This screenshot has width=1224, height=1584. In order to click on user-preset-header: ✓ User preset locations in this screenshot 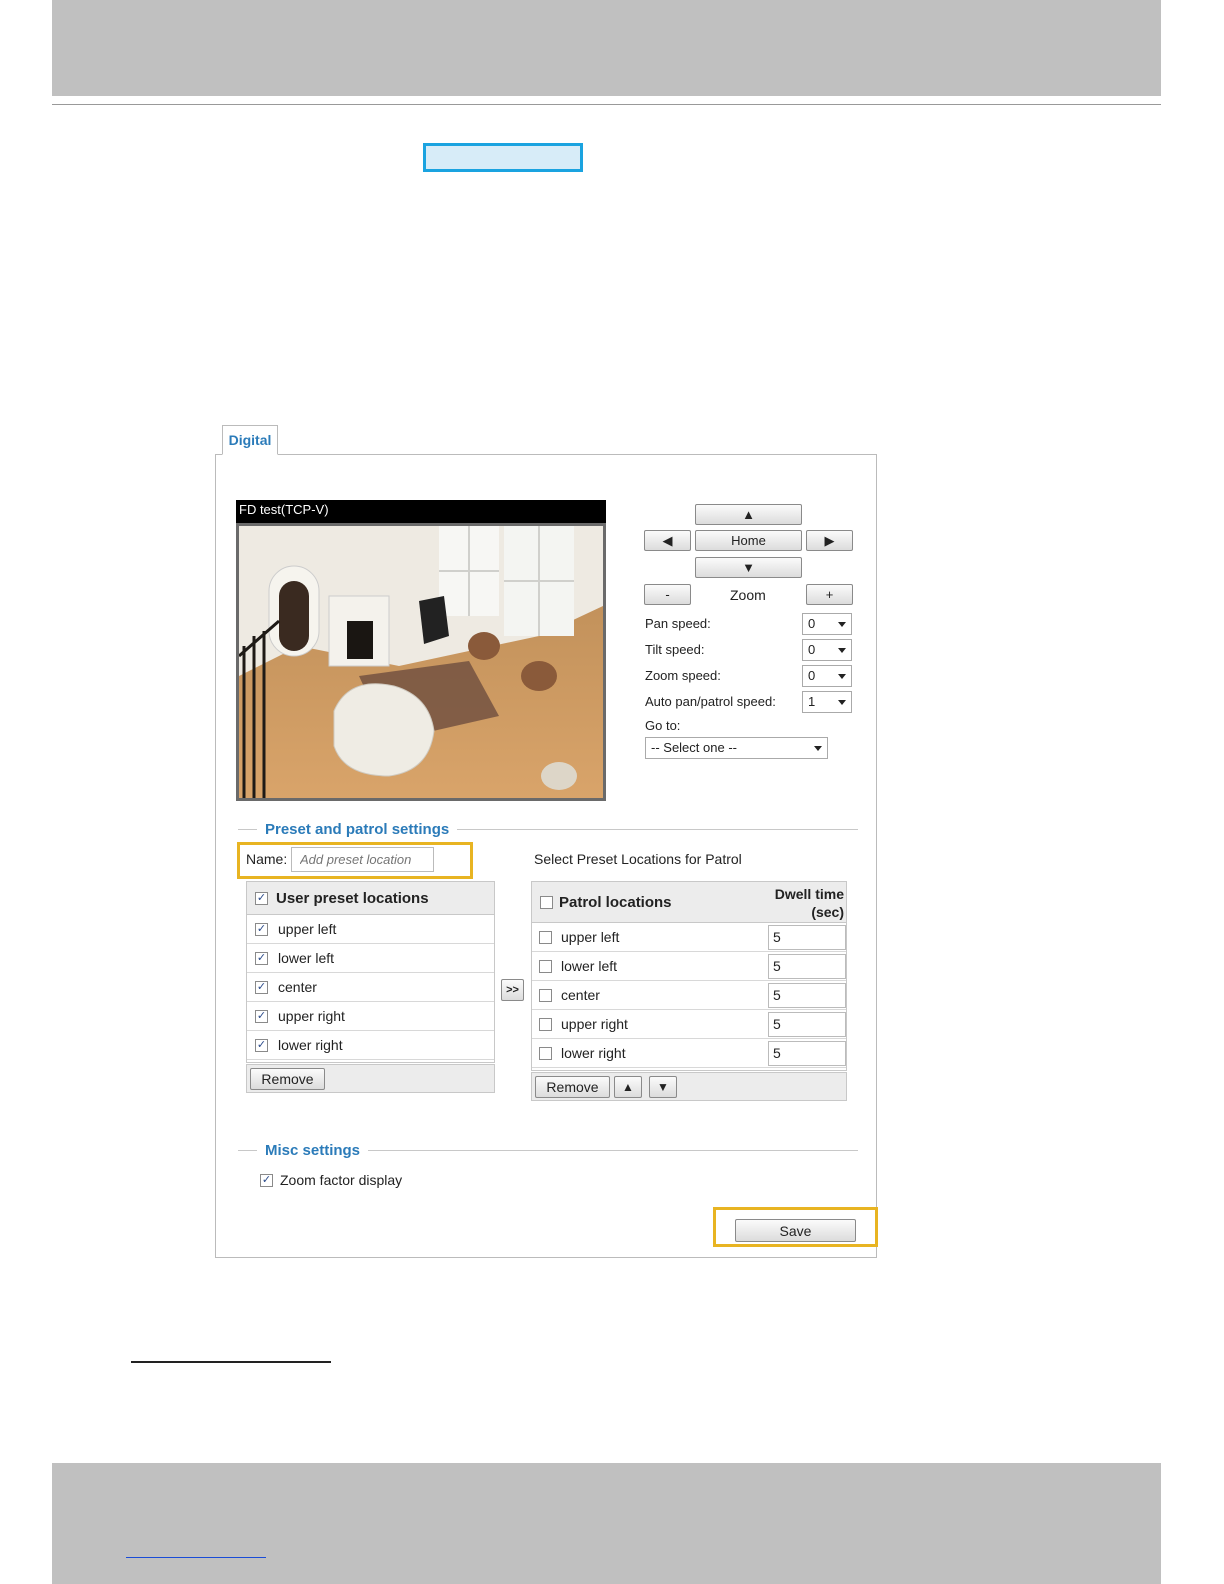, I will do `click(370, 898)`.